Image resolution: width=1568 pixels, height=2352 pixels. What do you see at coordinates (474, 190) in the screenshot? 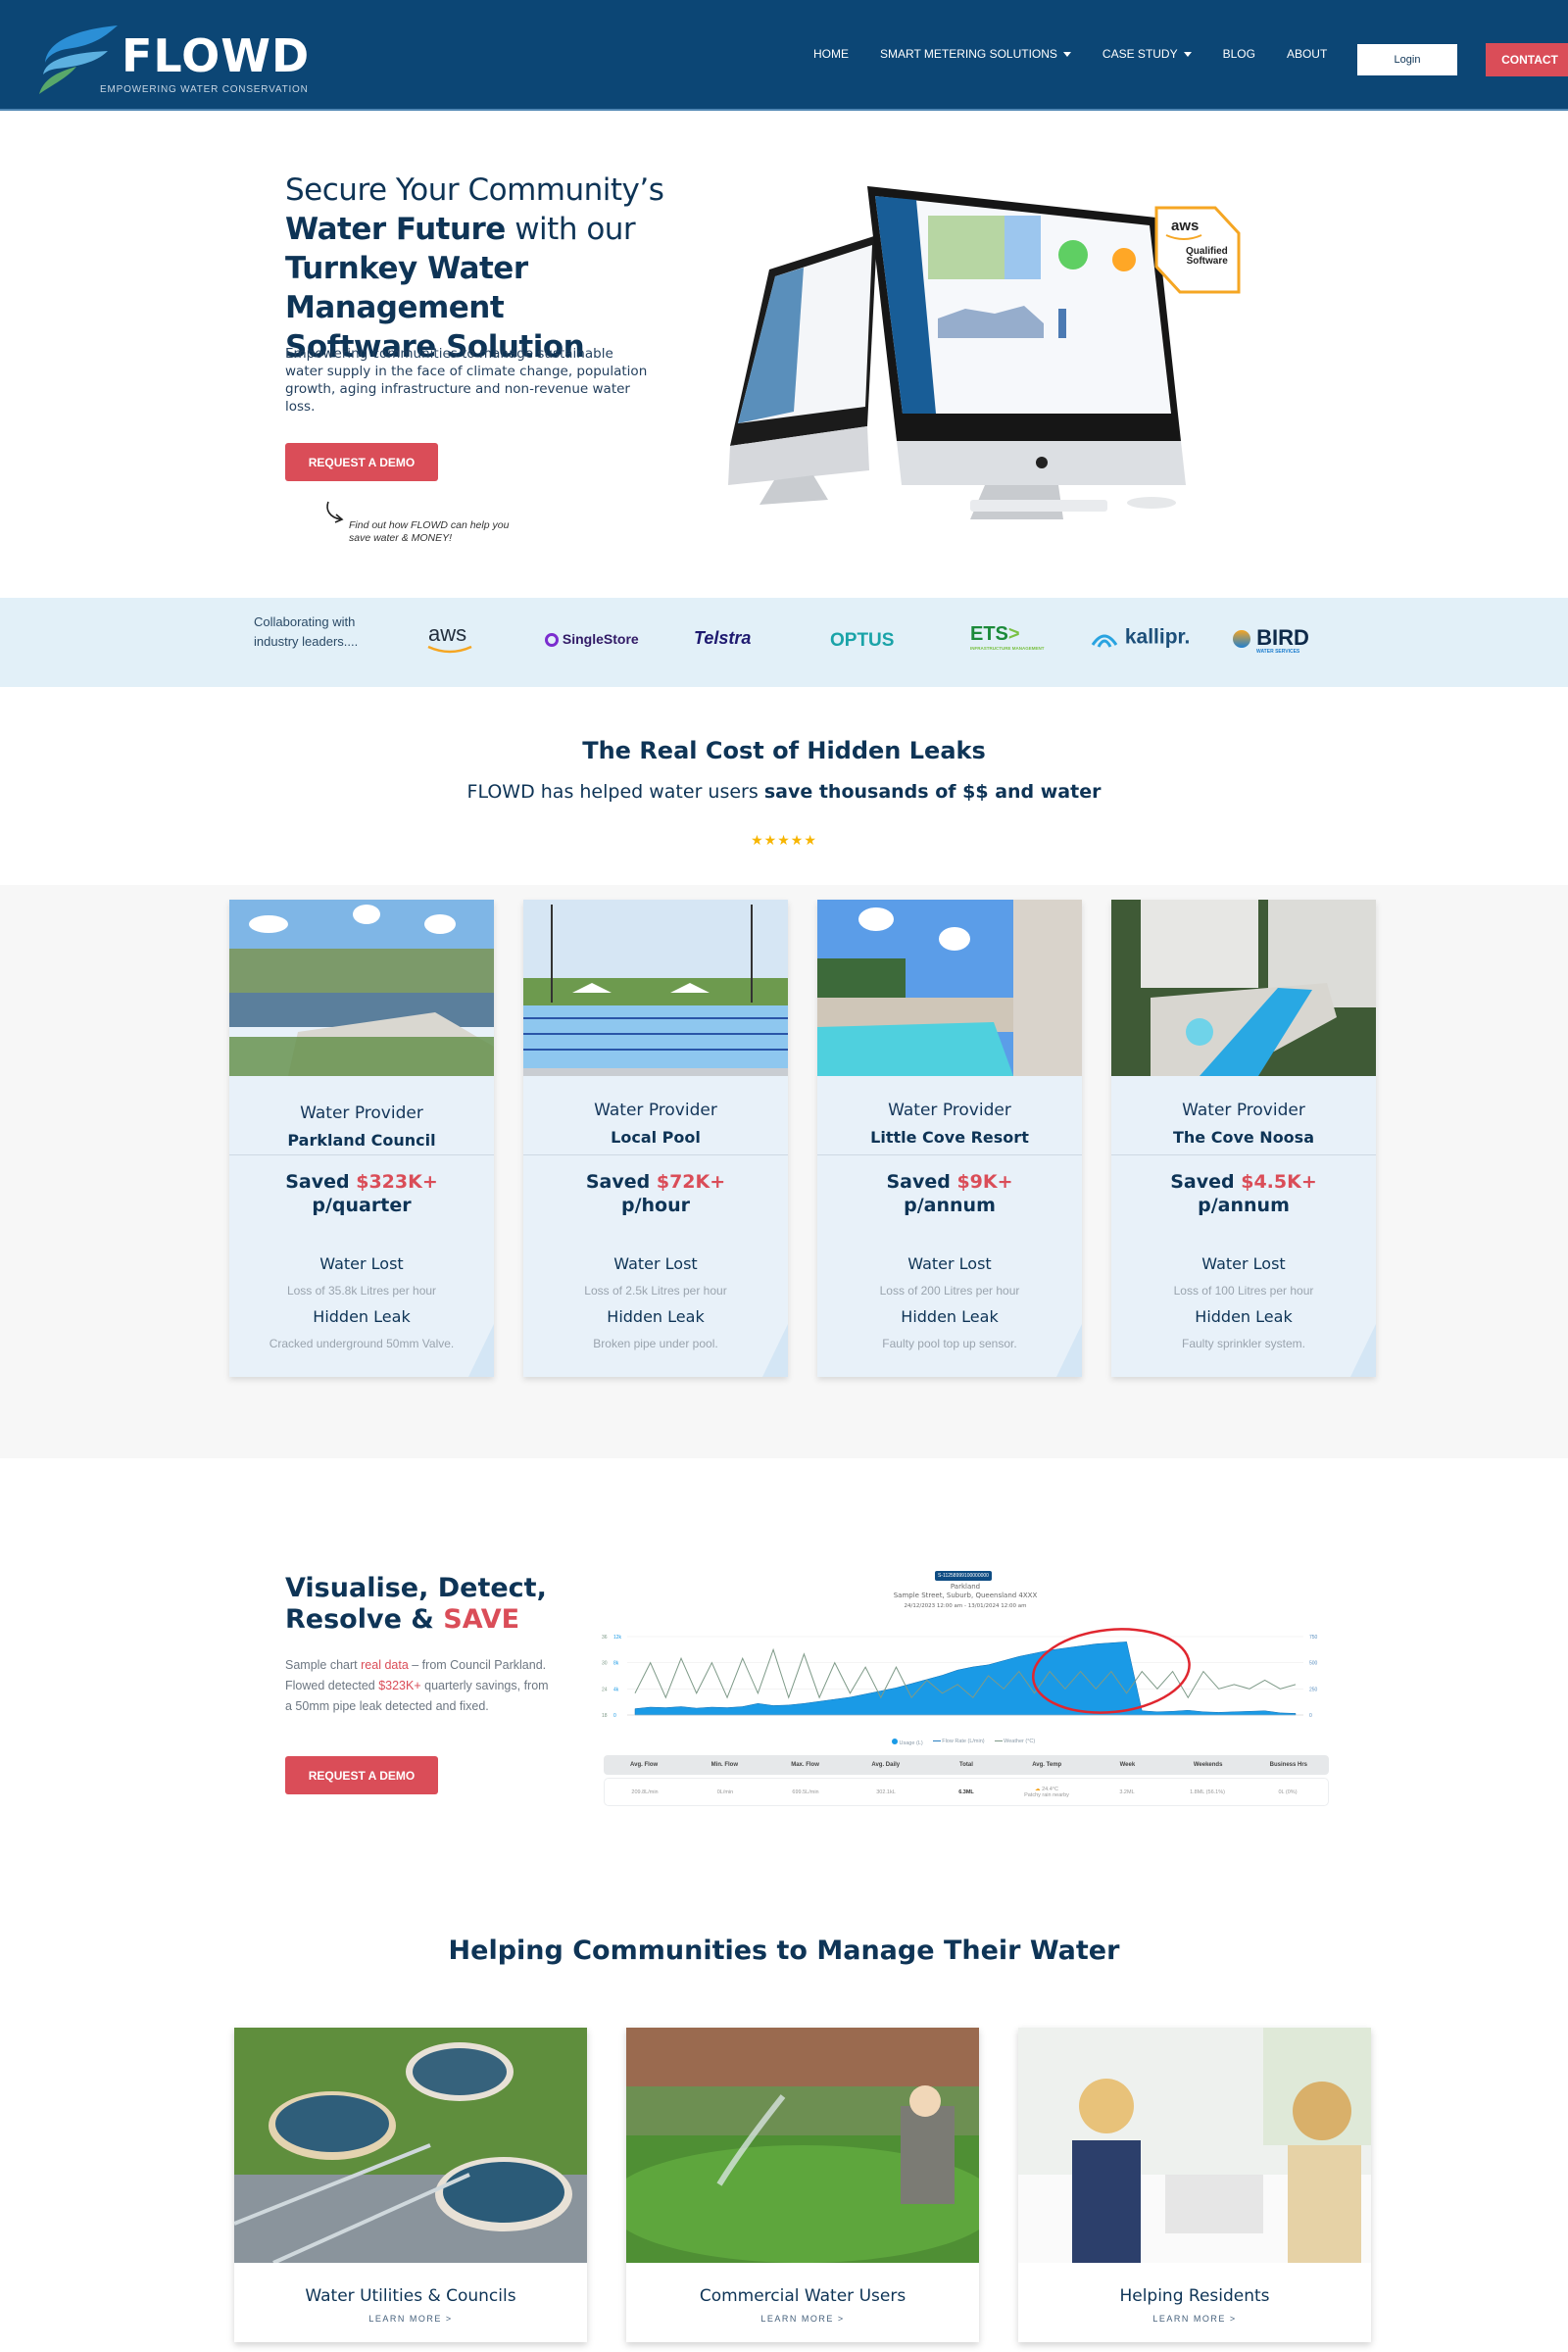
I see `hero-title-line: Secure Your Community’s` at bounding box center [474, 190].